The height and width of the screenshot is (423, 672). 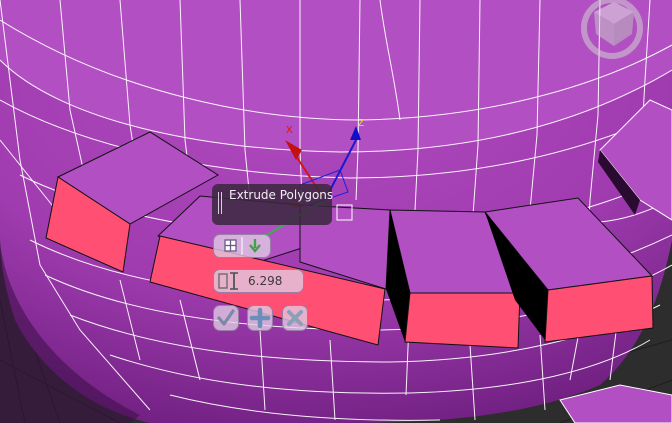 I want to click on extrude-height-field: 6.298, so click(x=258, y=281).